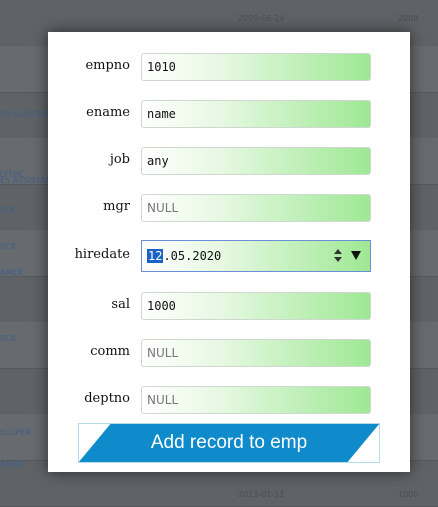 This screenshot has width=438, height=507. I want to click on deptno-input, so click(256, 400).